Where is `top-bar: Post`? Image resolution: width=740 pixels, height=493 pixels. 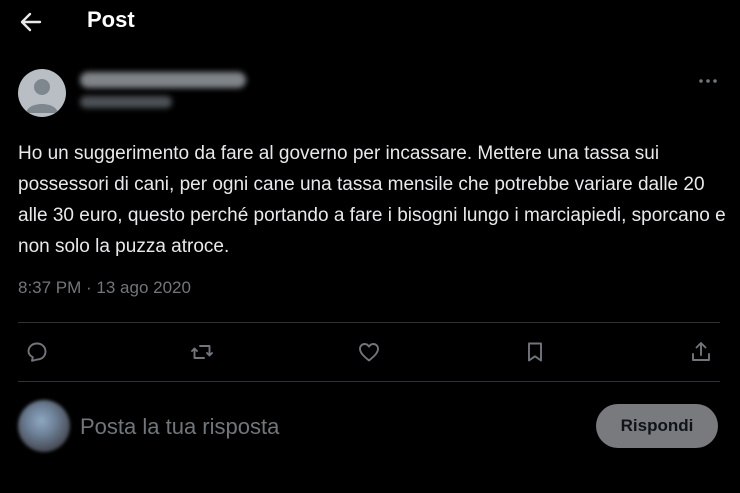
top-bar: Post is located at coordinates (370, 22).